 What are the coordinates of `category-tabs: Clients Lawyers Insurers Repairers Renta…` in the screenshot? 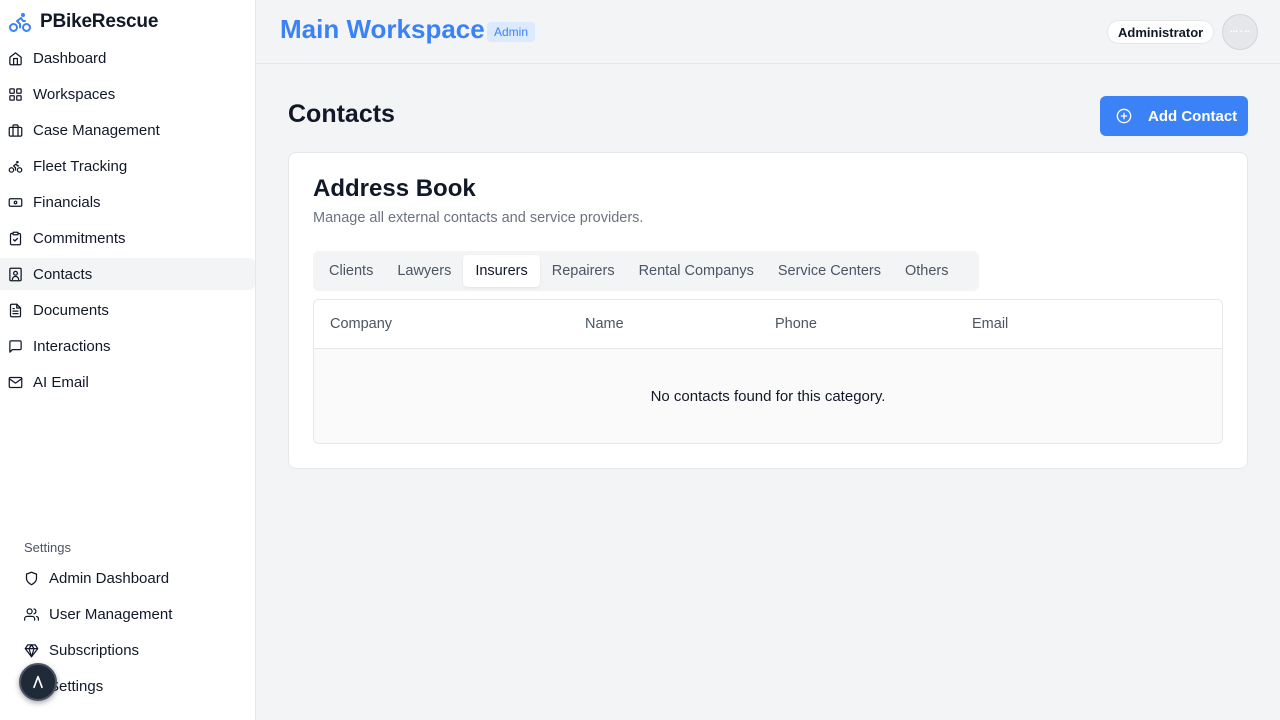 It's located at (646, 271).